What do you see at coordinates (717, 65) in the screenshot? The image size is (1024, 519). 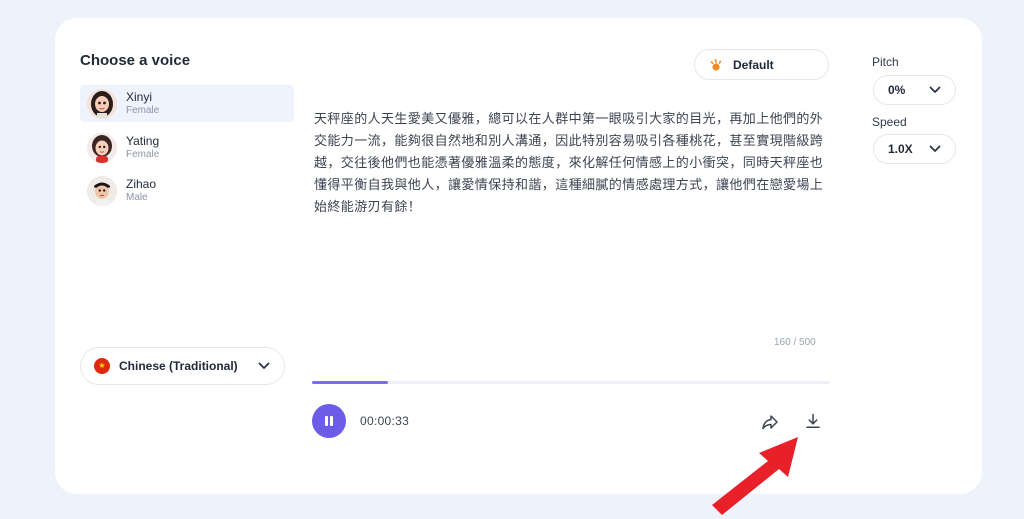 I see `sparkle-icon` at bounding box center [717, 65].